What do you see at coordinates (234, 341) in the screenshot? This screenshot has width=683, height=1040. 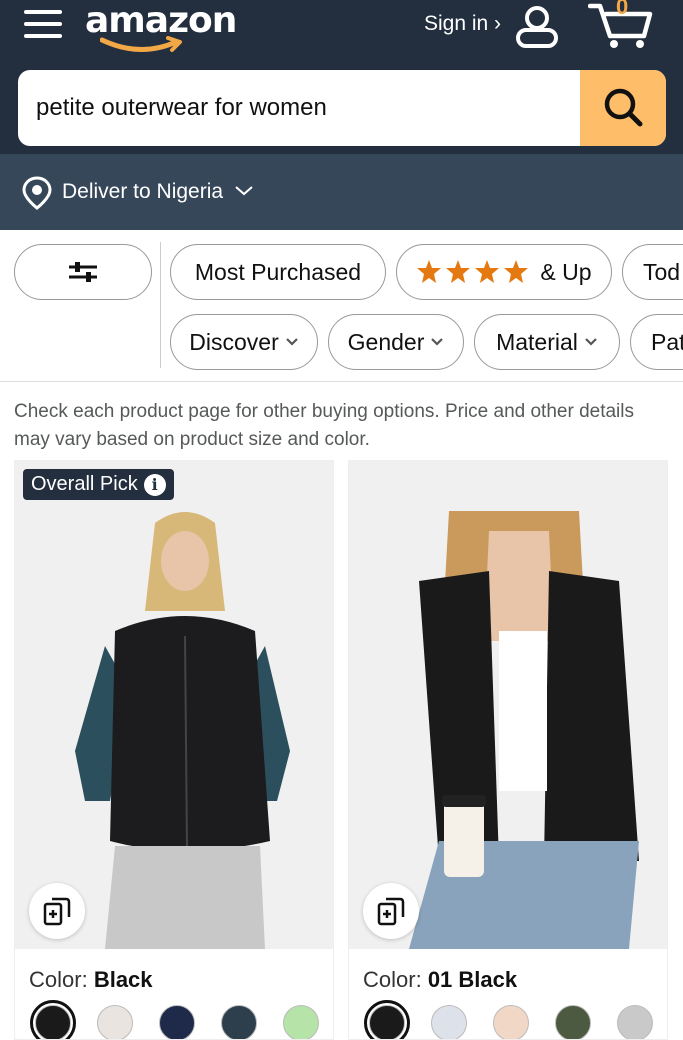 I see `filter-label: Discover` at bounding box center [234, 341].